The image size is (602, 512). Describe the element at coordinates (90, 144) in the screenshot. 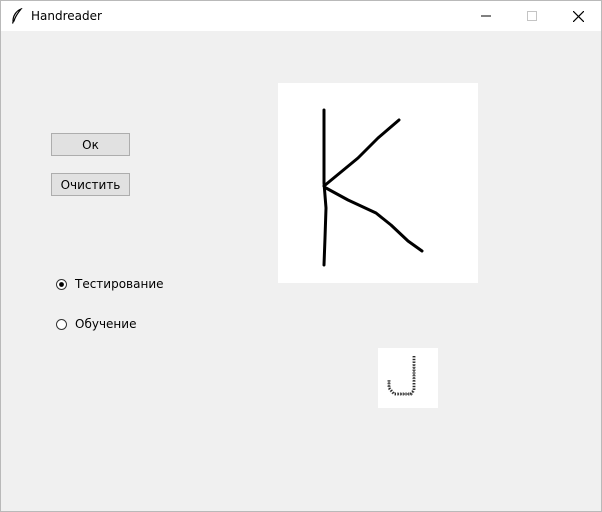

I see `ok-button: Ок` at that location.